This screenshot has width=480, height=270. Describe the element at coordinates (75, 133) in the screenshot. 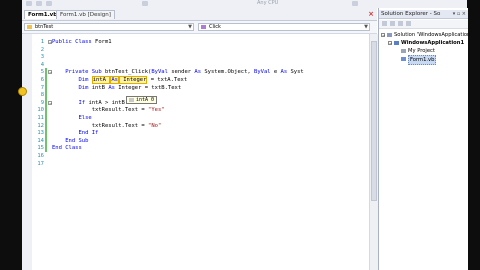

I see `keyword-token: End If` at that location.